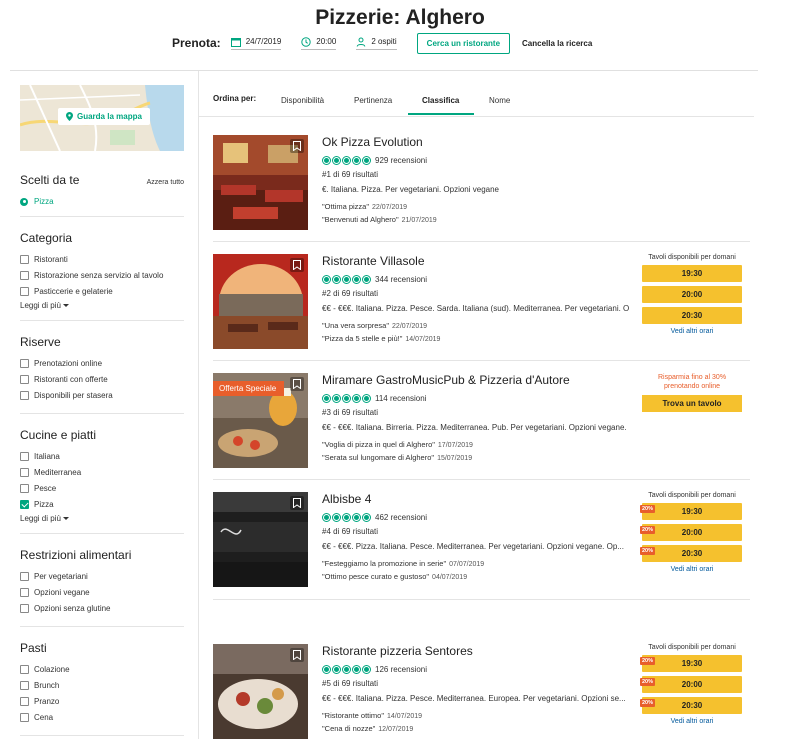 The width and height of the screenshot is (800, 739). Describe the element at coordinates (401, 669) in the screenshot. I see `review-count: 126 recensioni` at that location.